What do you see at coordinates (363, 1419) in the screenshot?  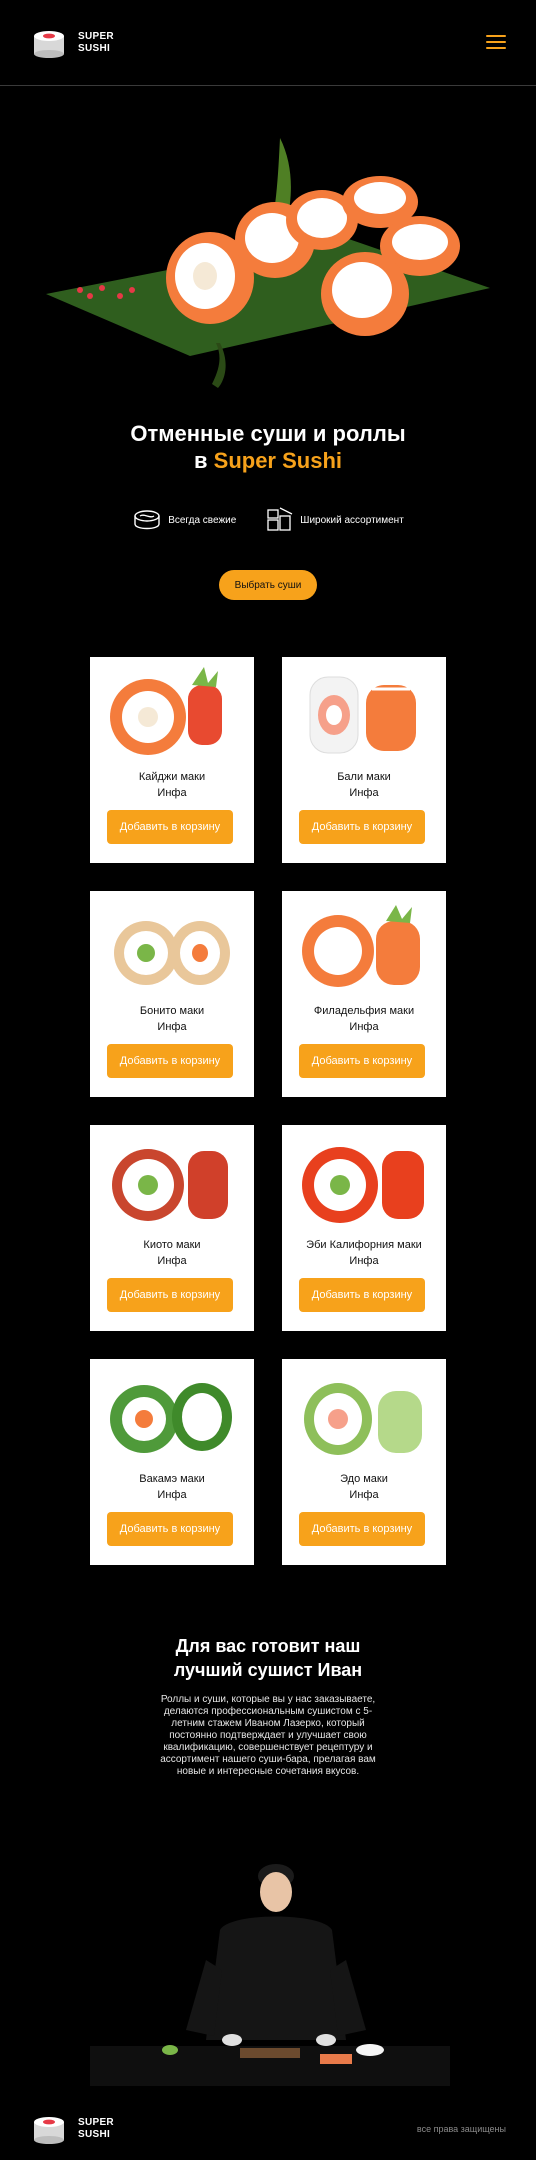 I see `edo-maki-image` at bounding box center [363, 1419].